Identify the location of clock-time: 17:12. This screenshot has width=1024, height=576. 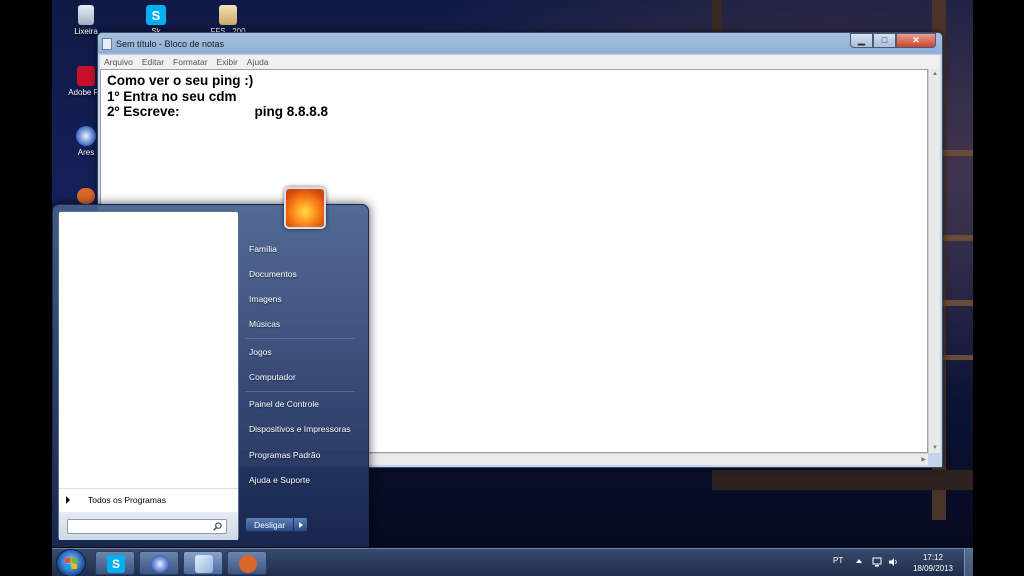
(933, 557).